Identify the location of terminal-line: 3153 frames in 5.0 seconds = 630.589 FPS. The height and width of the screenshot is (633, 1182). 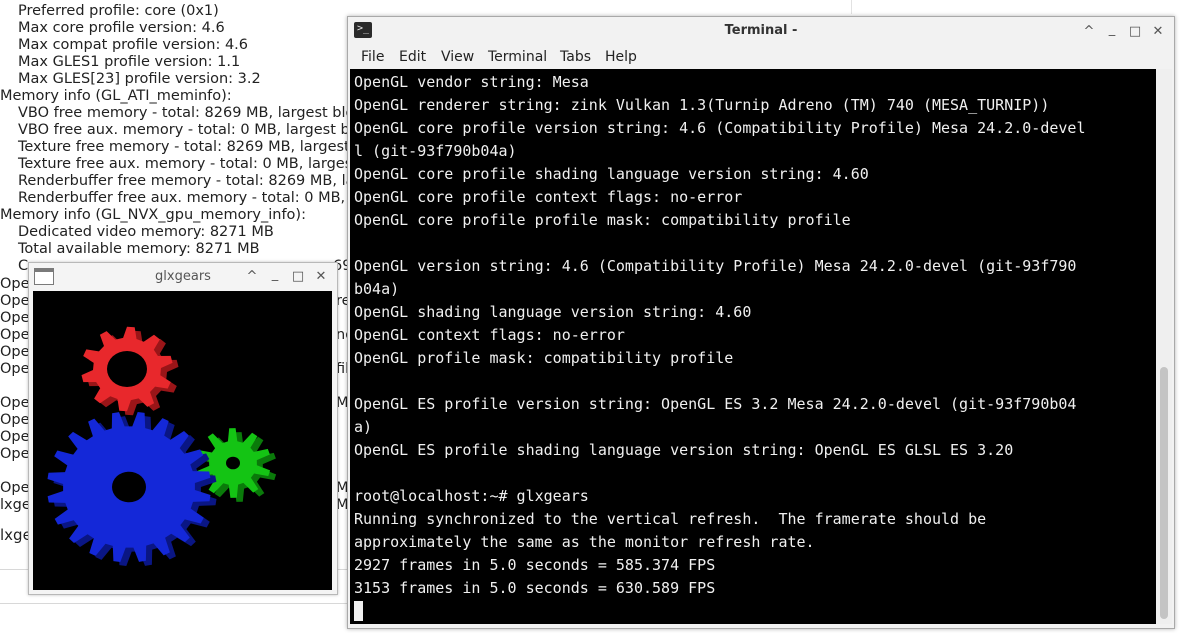
(535, 588).